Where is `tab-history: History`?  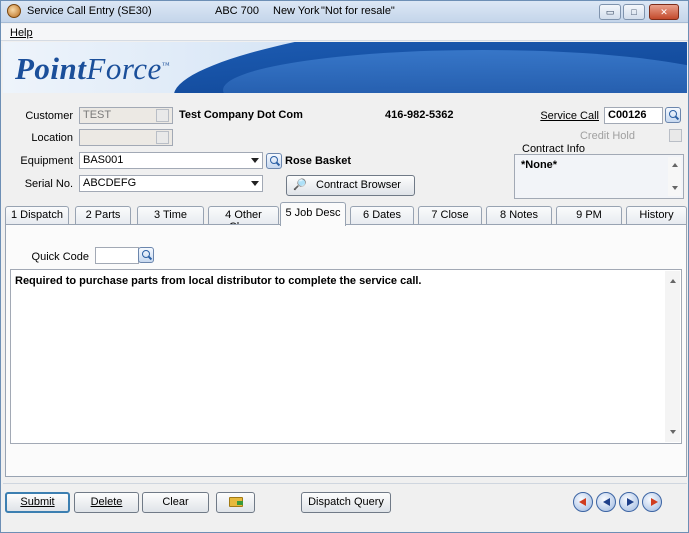
tab-history: History is located at coordinates (656, 215).